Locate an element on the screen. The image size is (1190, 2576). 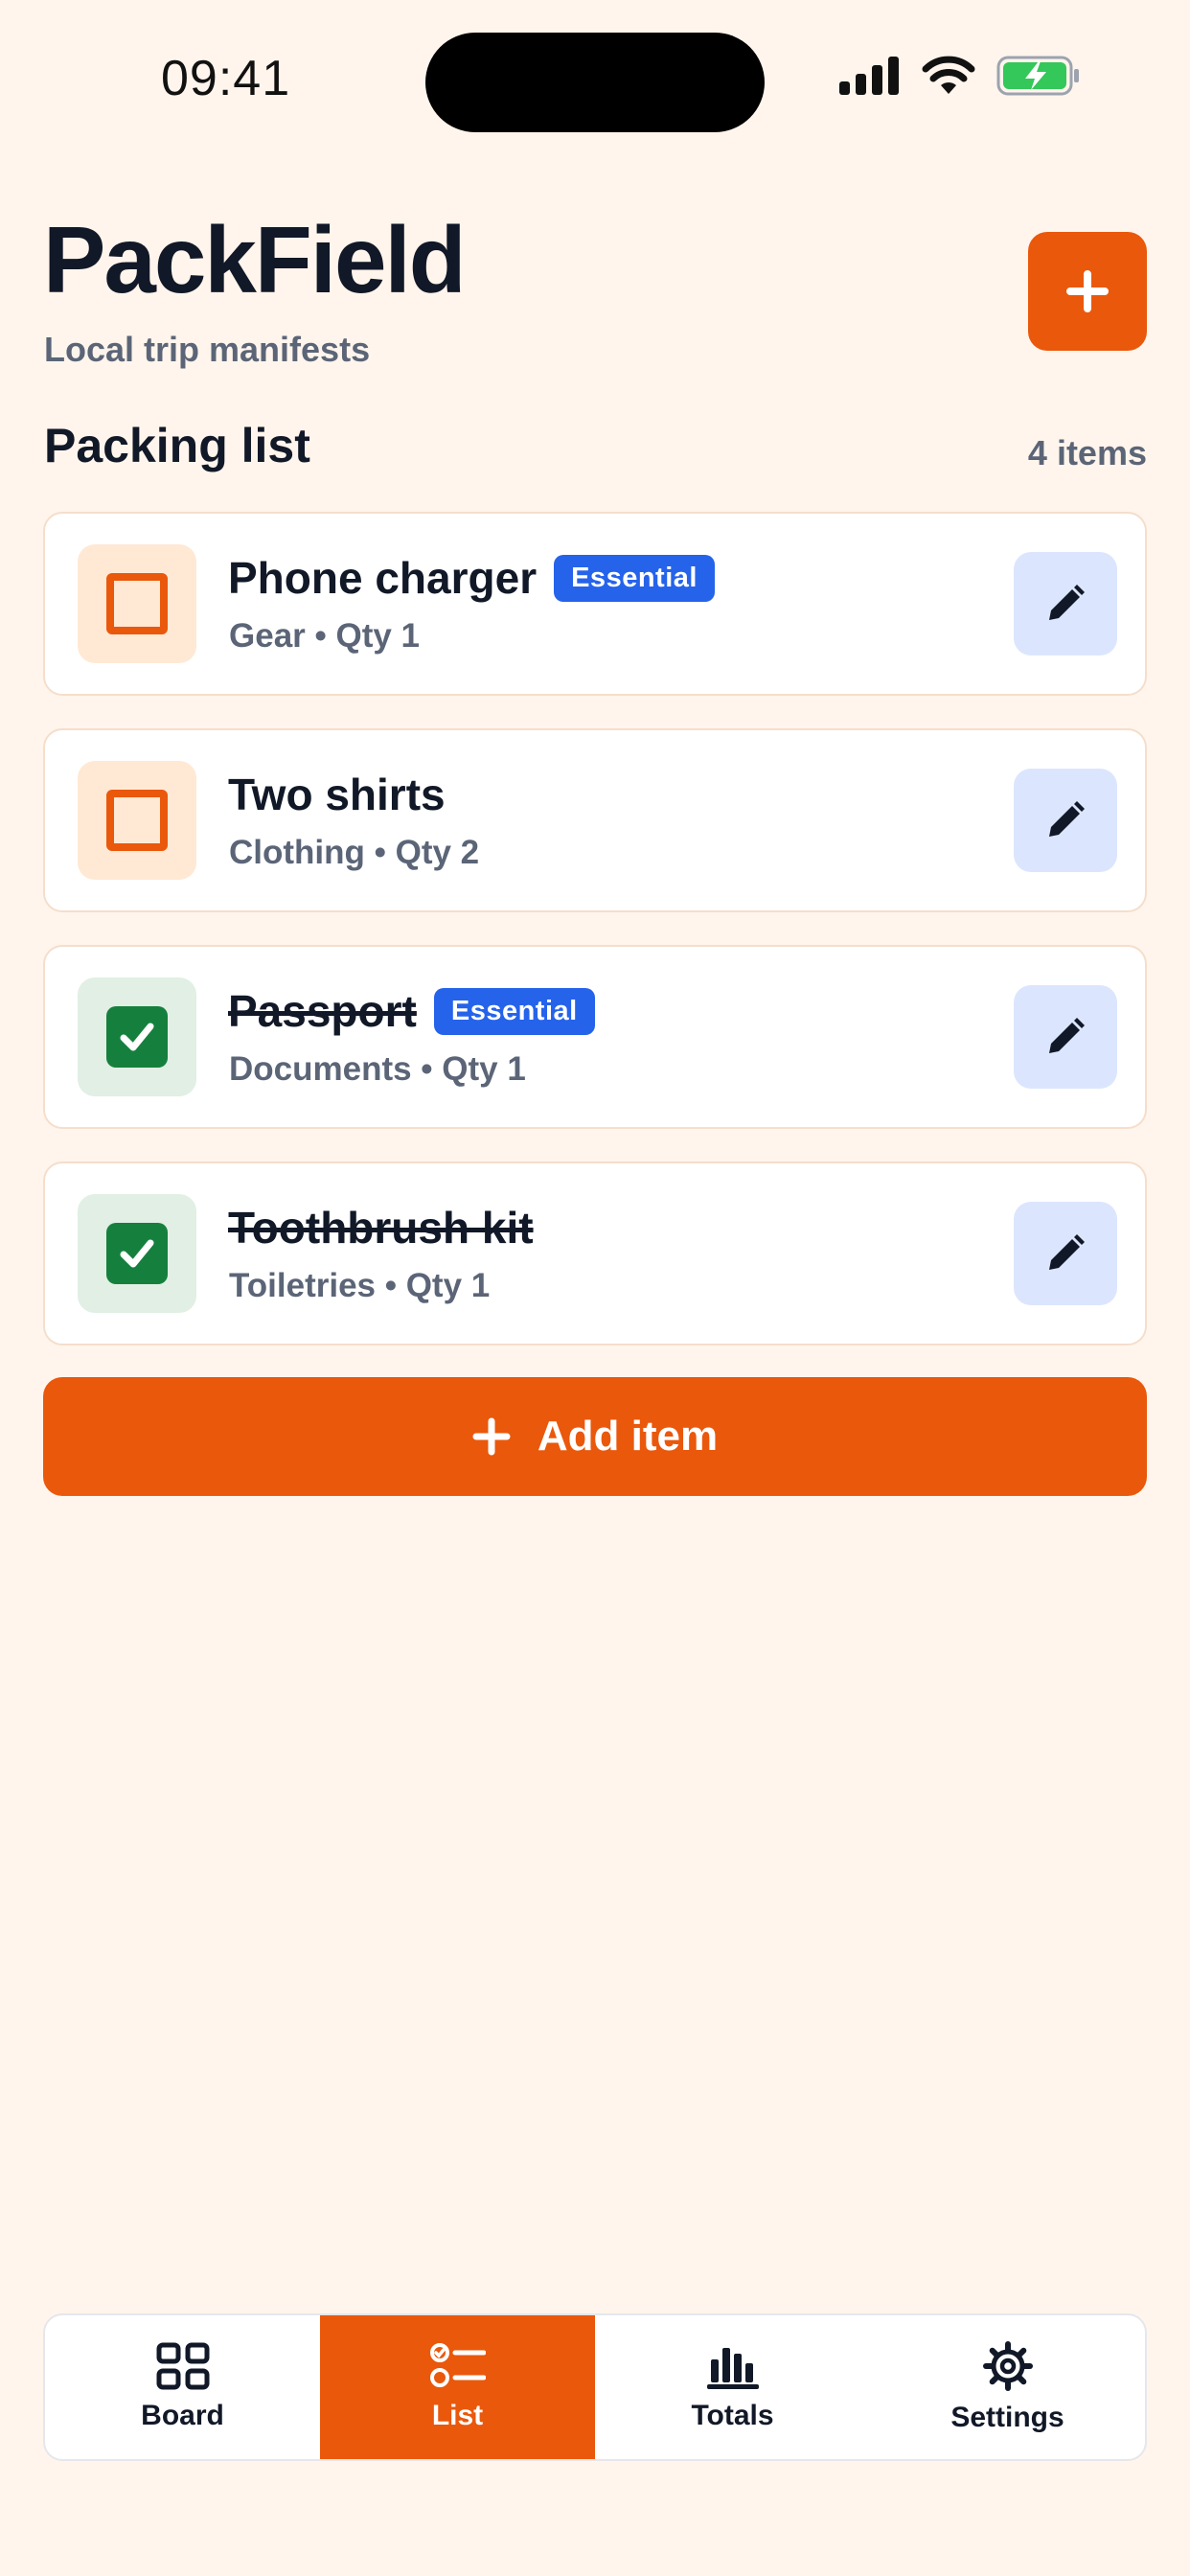
list-item: Toothbrush kit Toiletries • Qty 1 is located at coordinates (595, 1254).